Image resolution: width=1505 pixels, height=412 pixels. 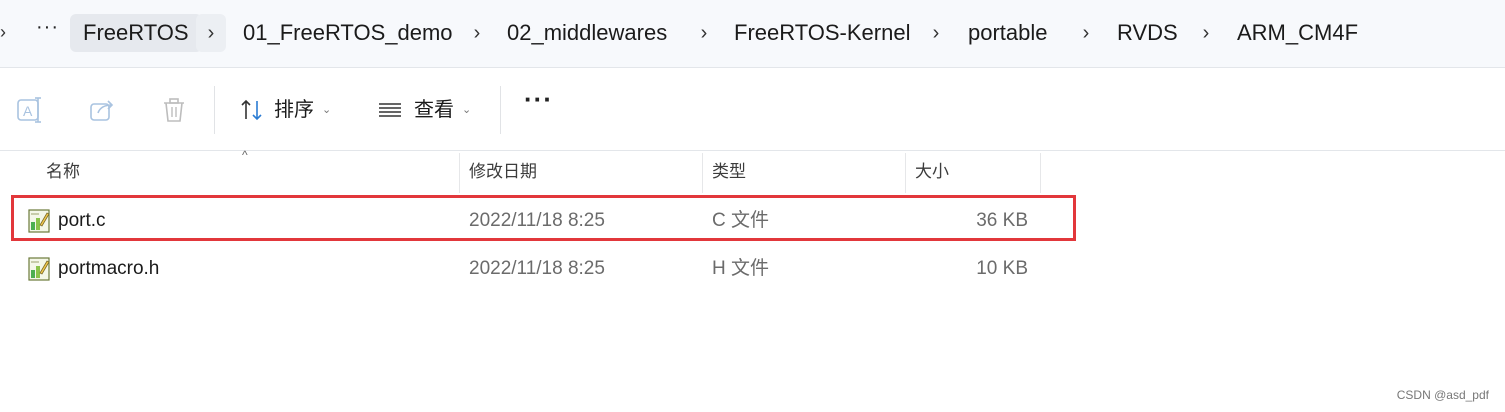 I want to click on sort-icon, so click(x=251, y=110).